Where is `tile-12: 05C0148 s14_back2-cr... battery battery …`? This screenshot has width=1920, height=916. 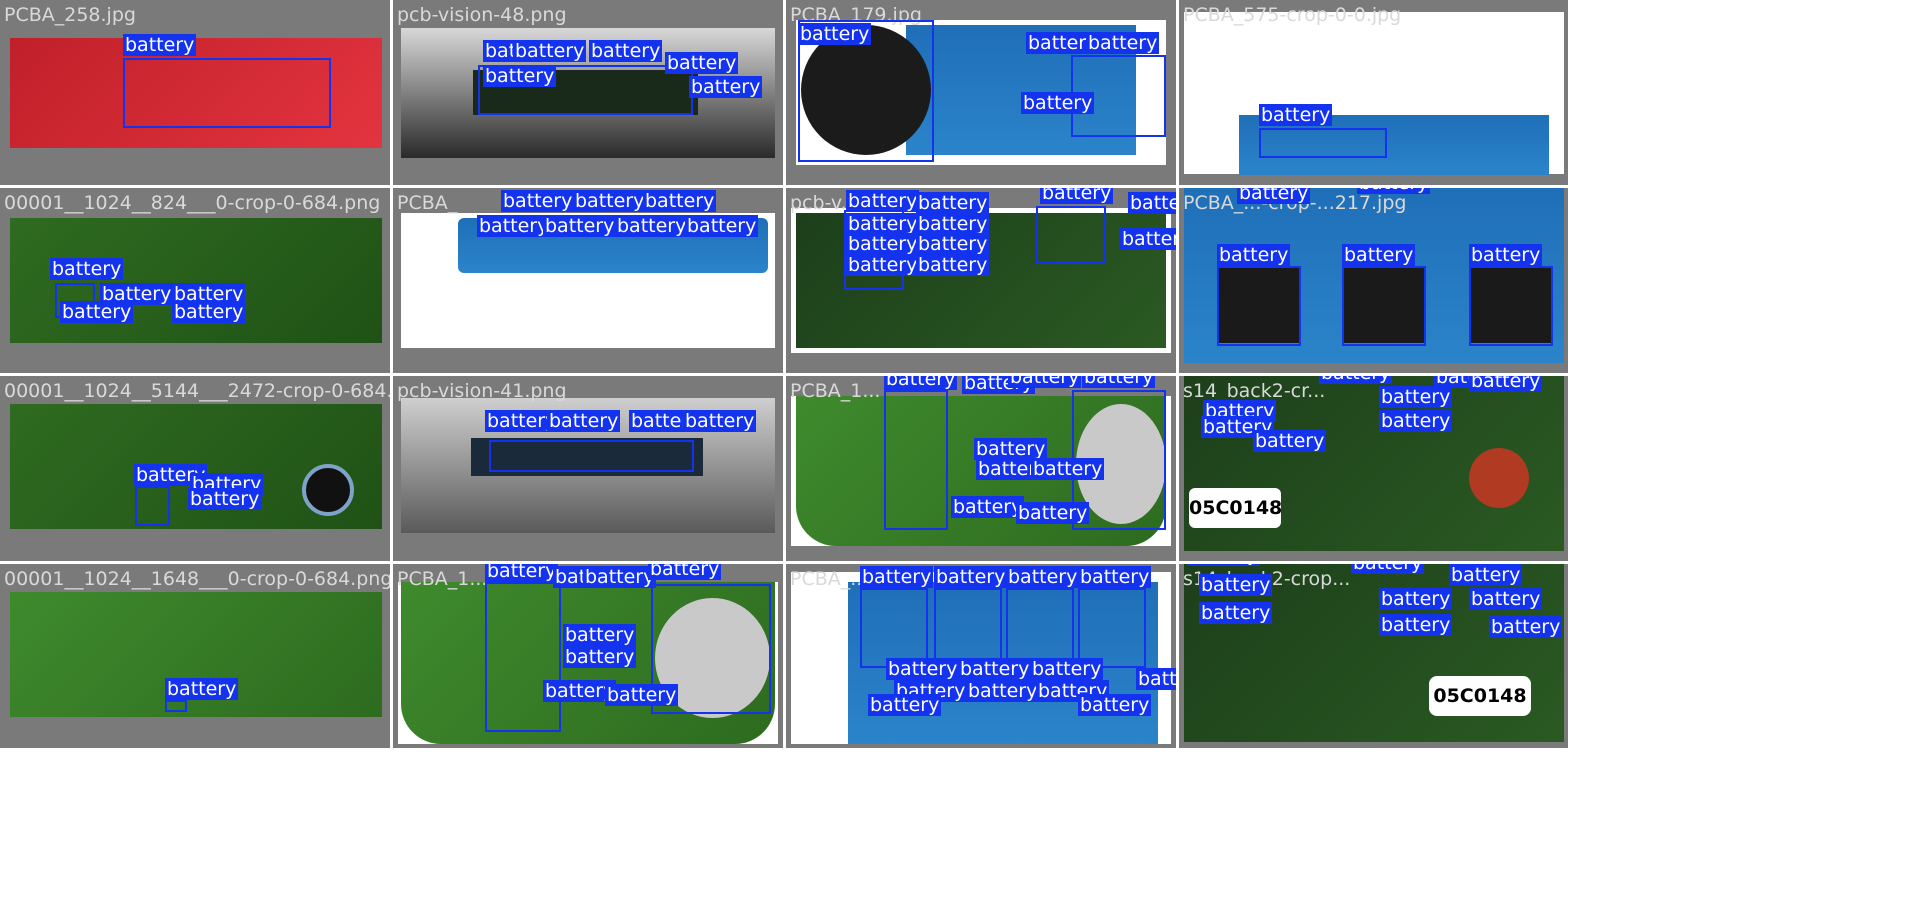 tile-12: 05C0148 s14_back2-cr... battery battery … is located at coordinates (1373, 468).